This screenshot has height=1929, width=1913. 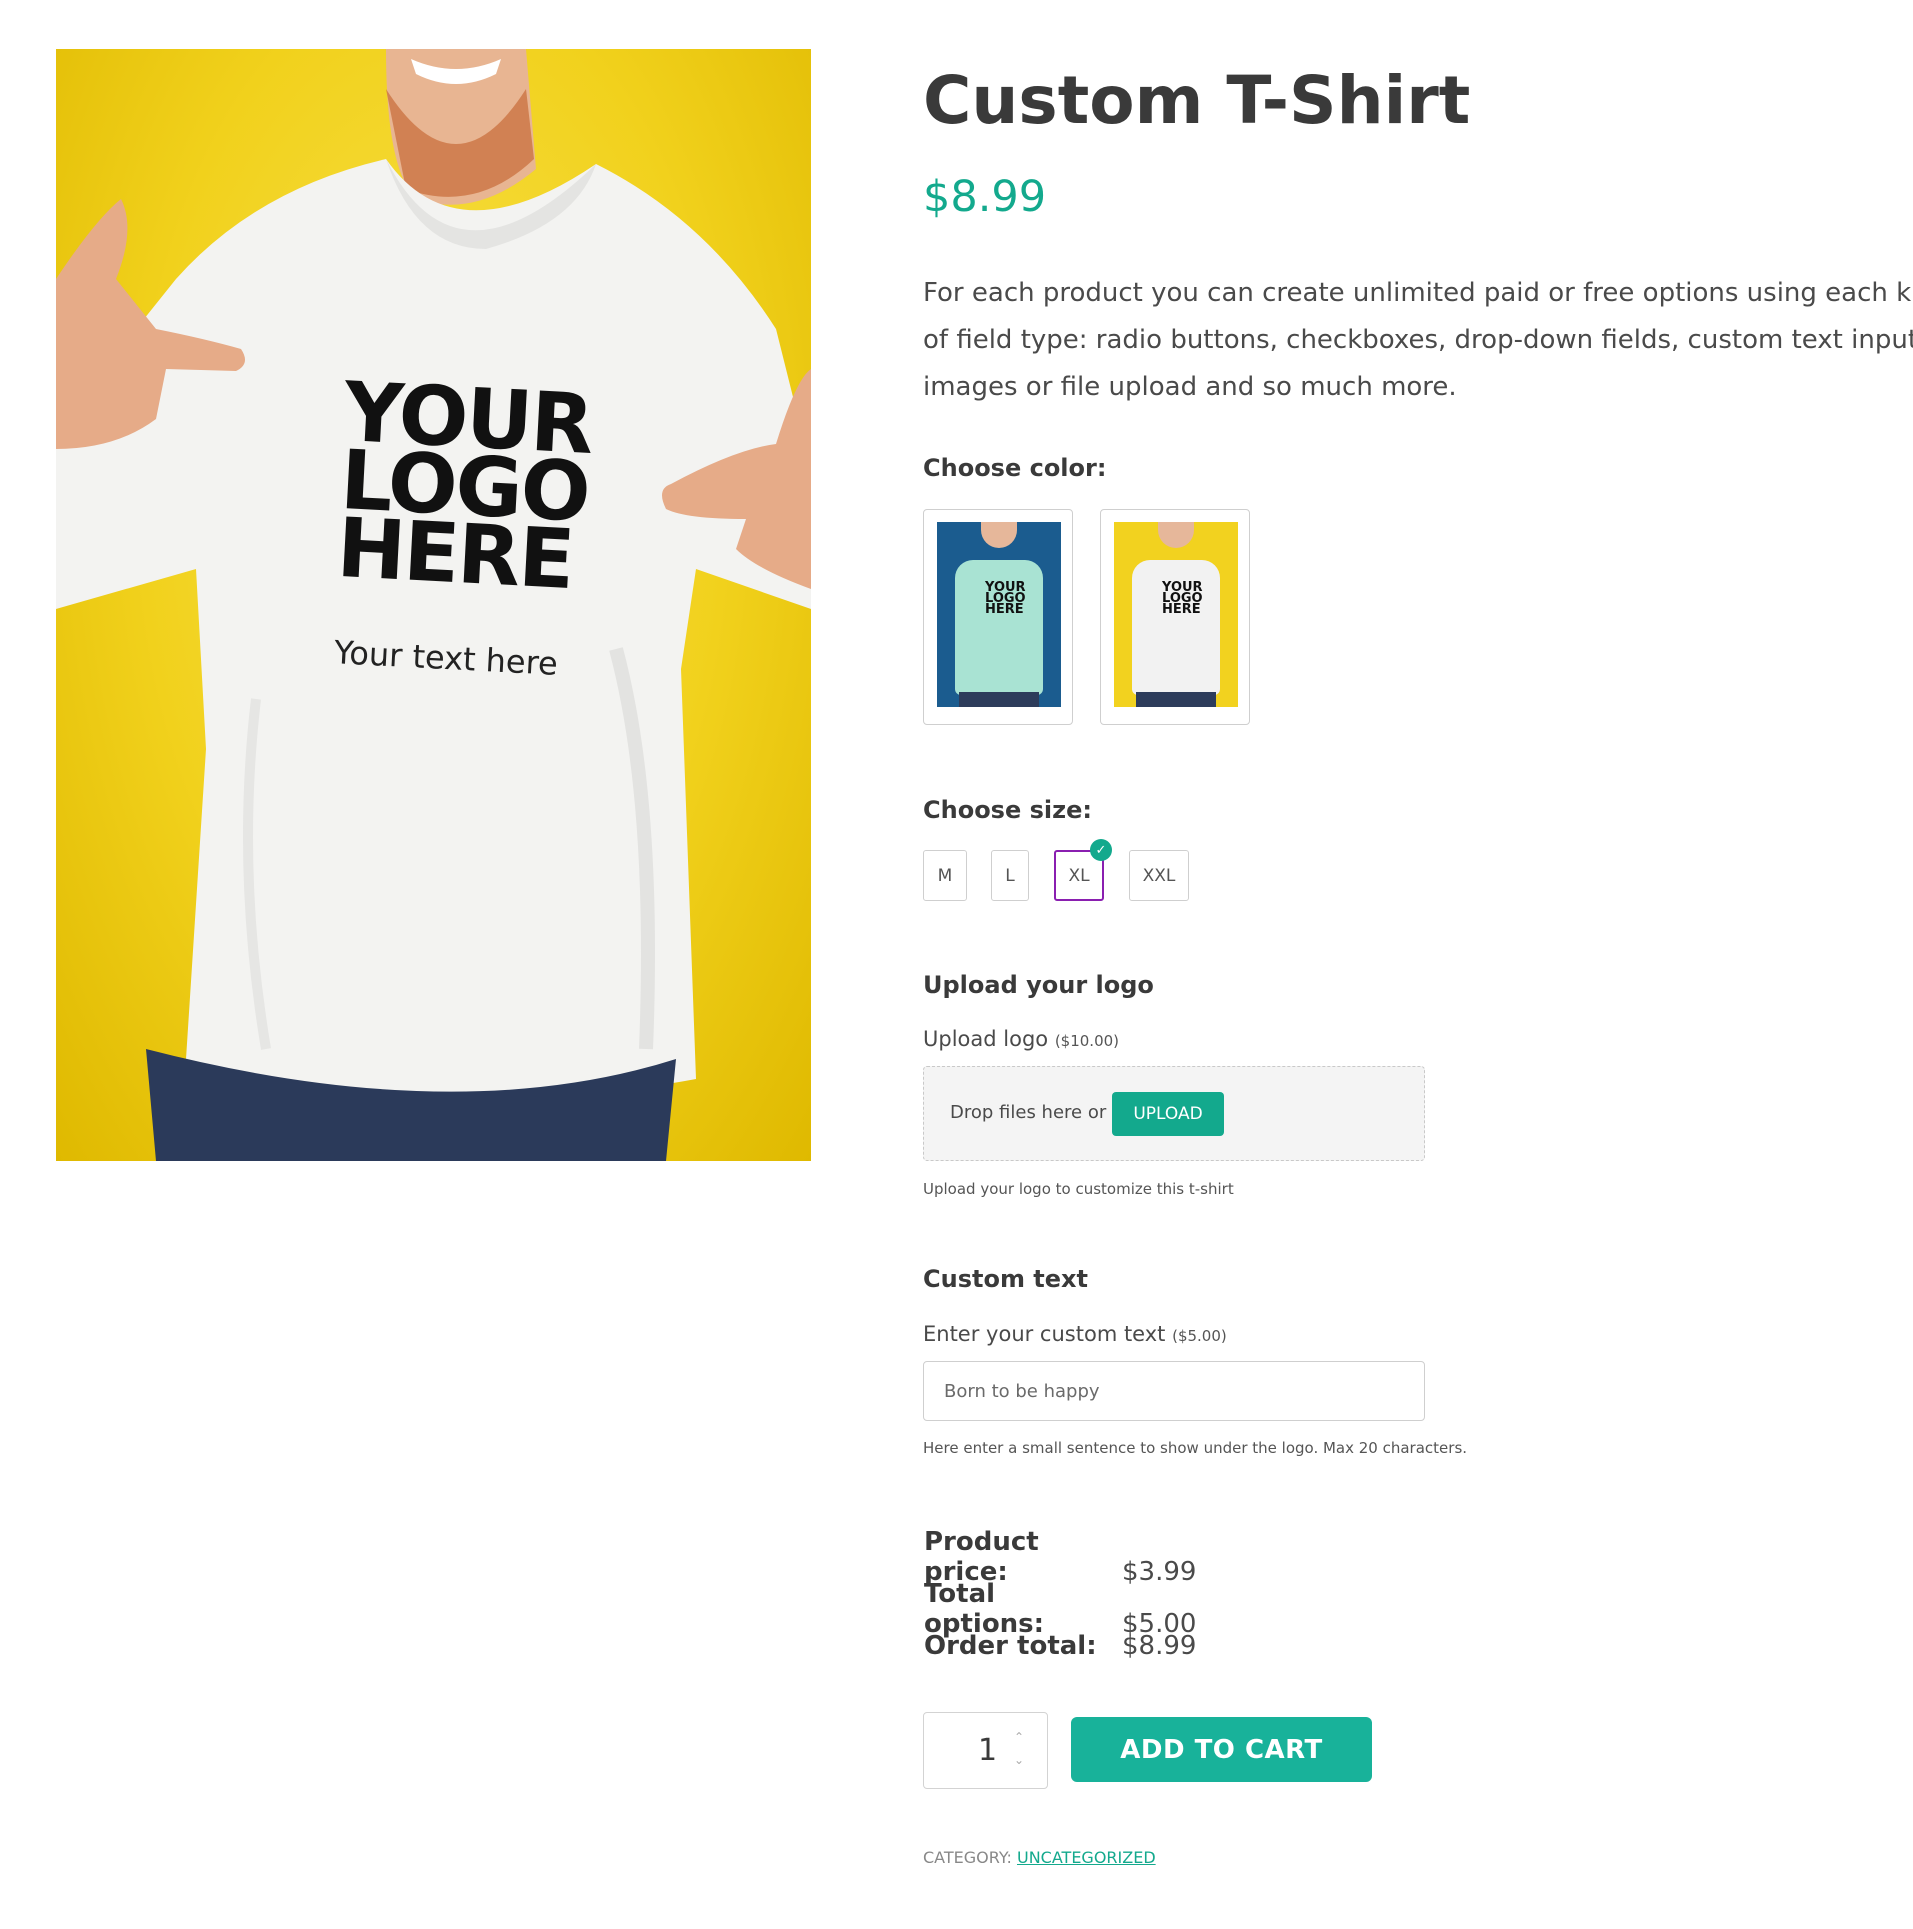 I want to click on quantity-value: 1, so click(x=987, y=1750).